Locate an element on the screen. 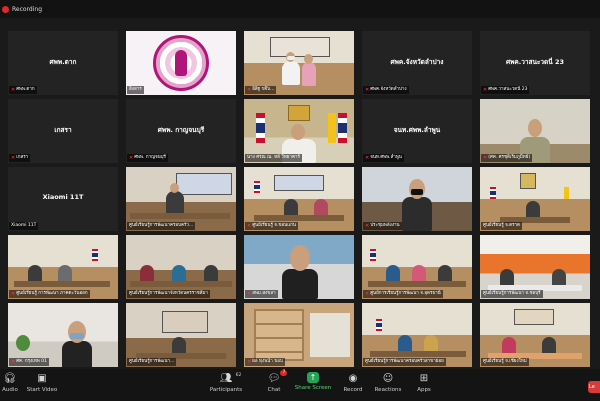  participant-caption: สิงสาร is located at coordinates (135, 90).